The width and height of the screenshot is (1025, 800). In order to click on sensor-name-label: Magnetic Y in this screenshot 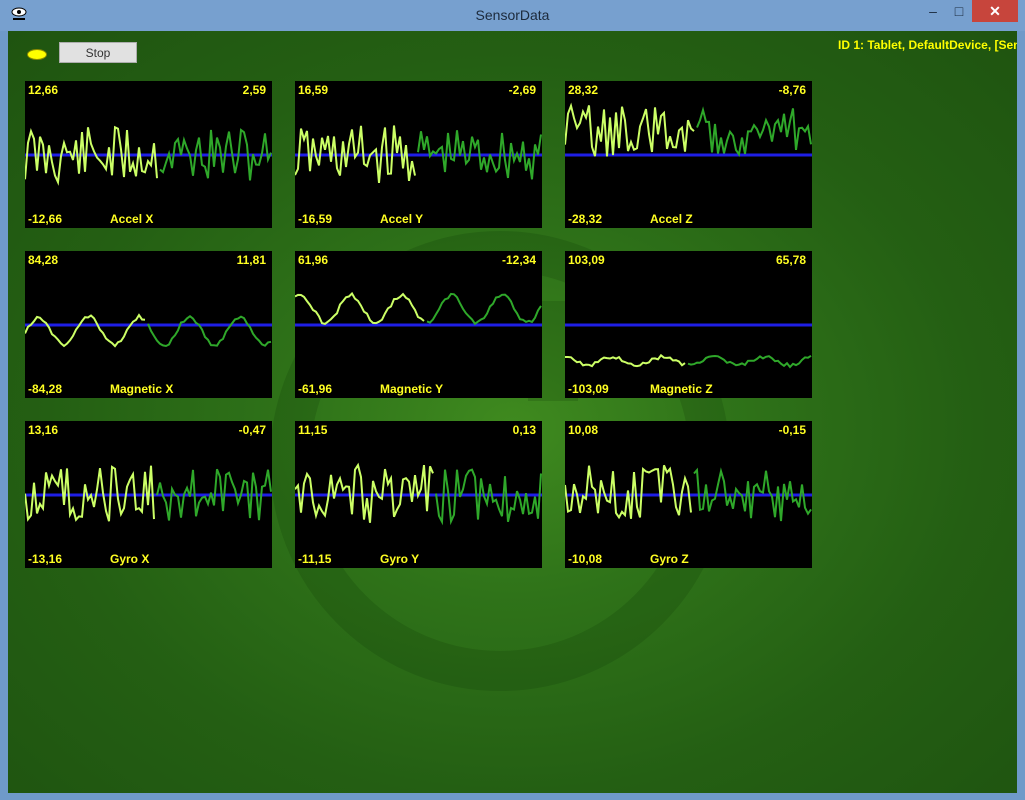, I will do `click(412, 389)`.